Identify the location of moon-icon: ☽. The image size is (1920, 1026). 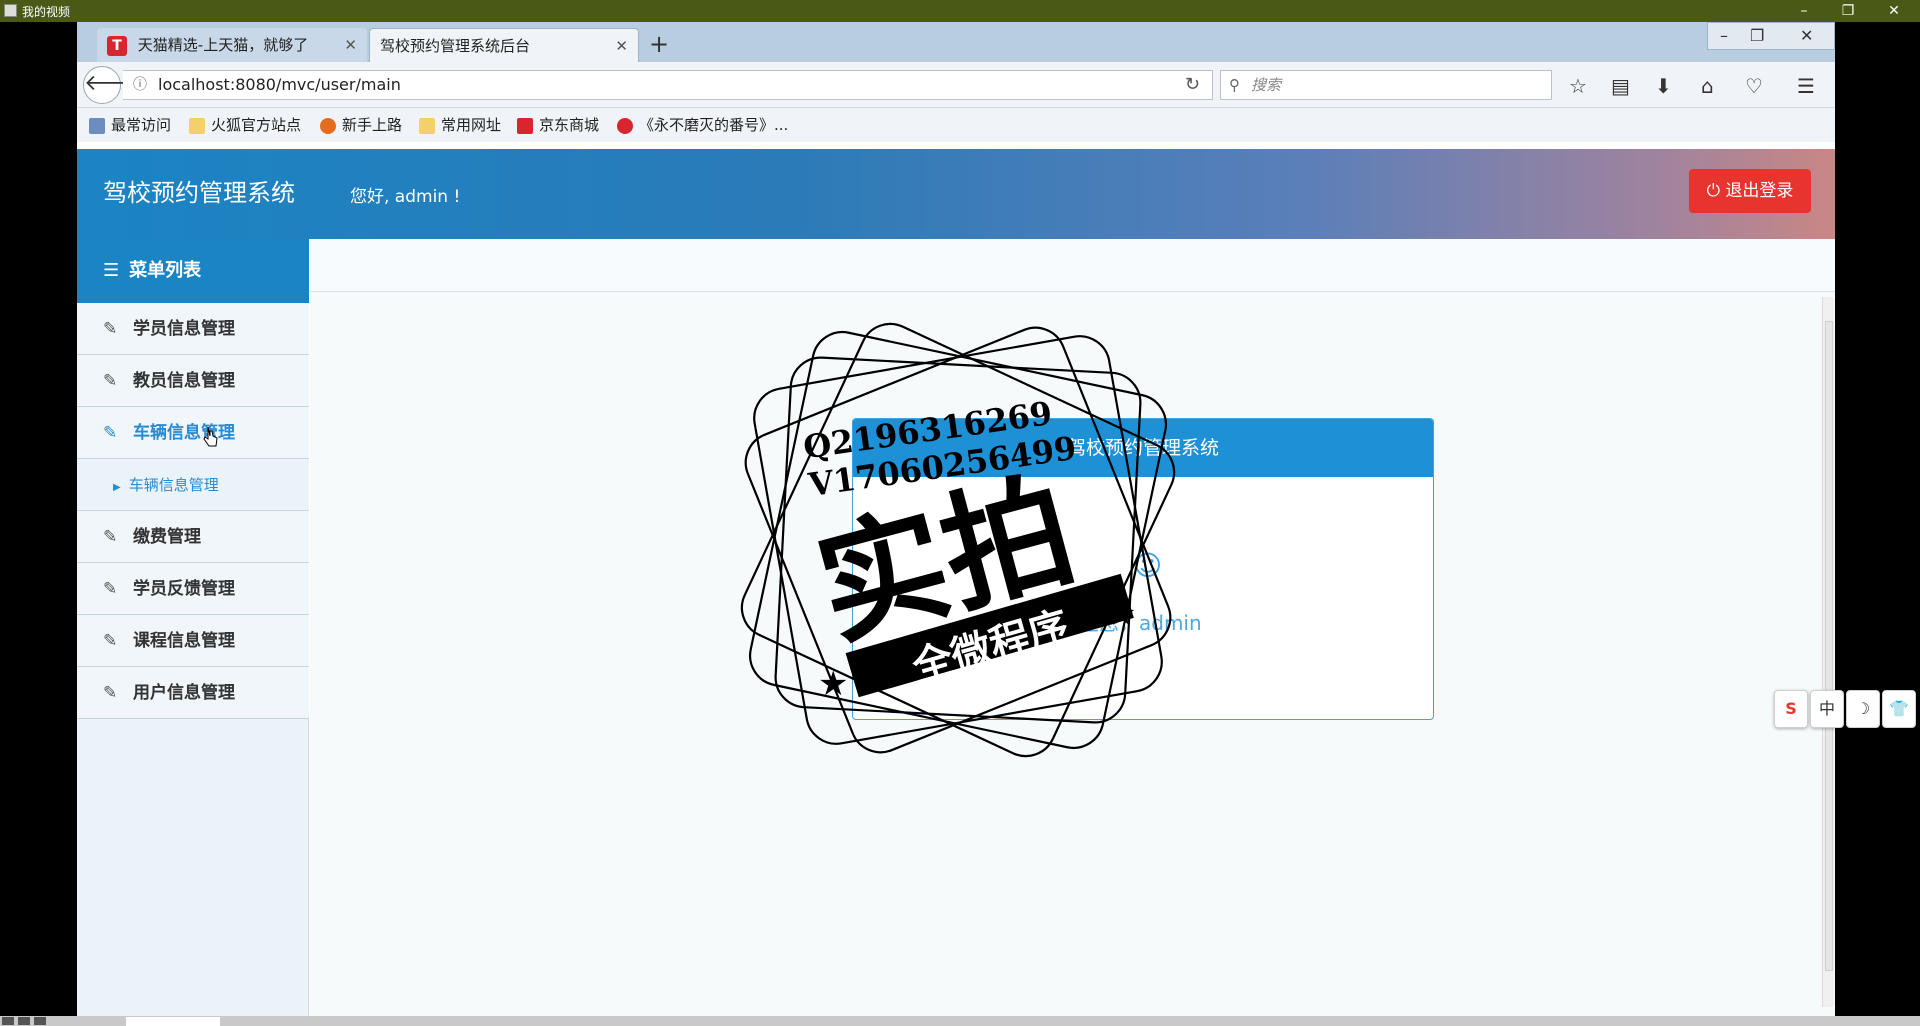
(1863, 709).